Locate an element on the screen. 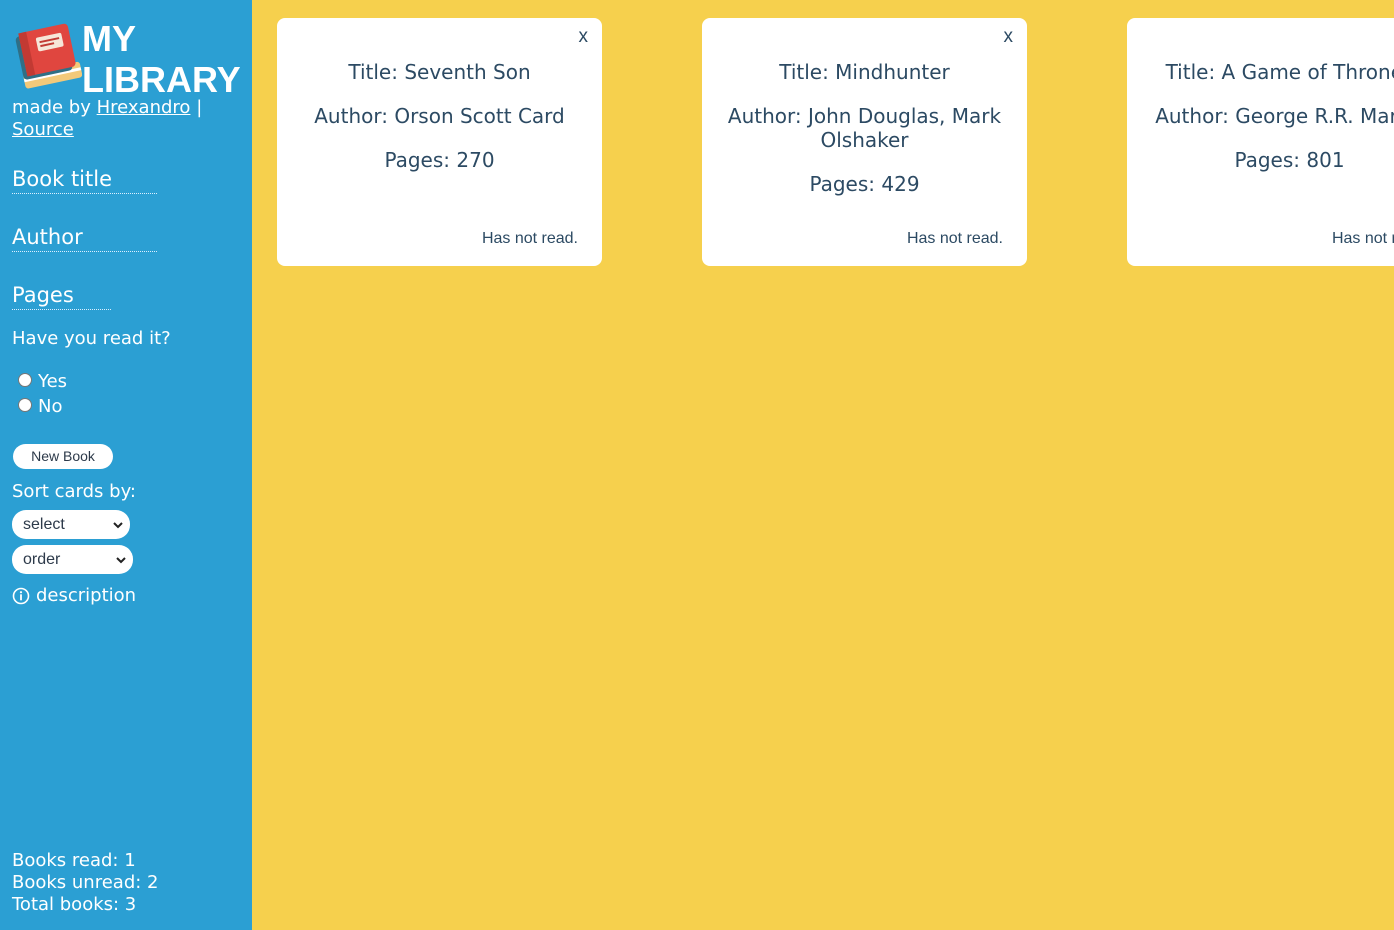 This screenshot has width=1394, height=930. total-books-count: Total books: 3 is located at coordinates (74, 904).